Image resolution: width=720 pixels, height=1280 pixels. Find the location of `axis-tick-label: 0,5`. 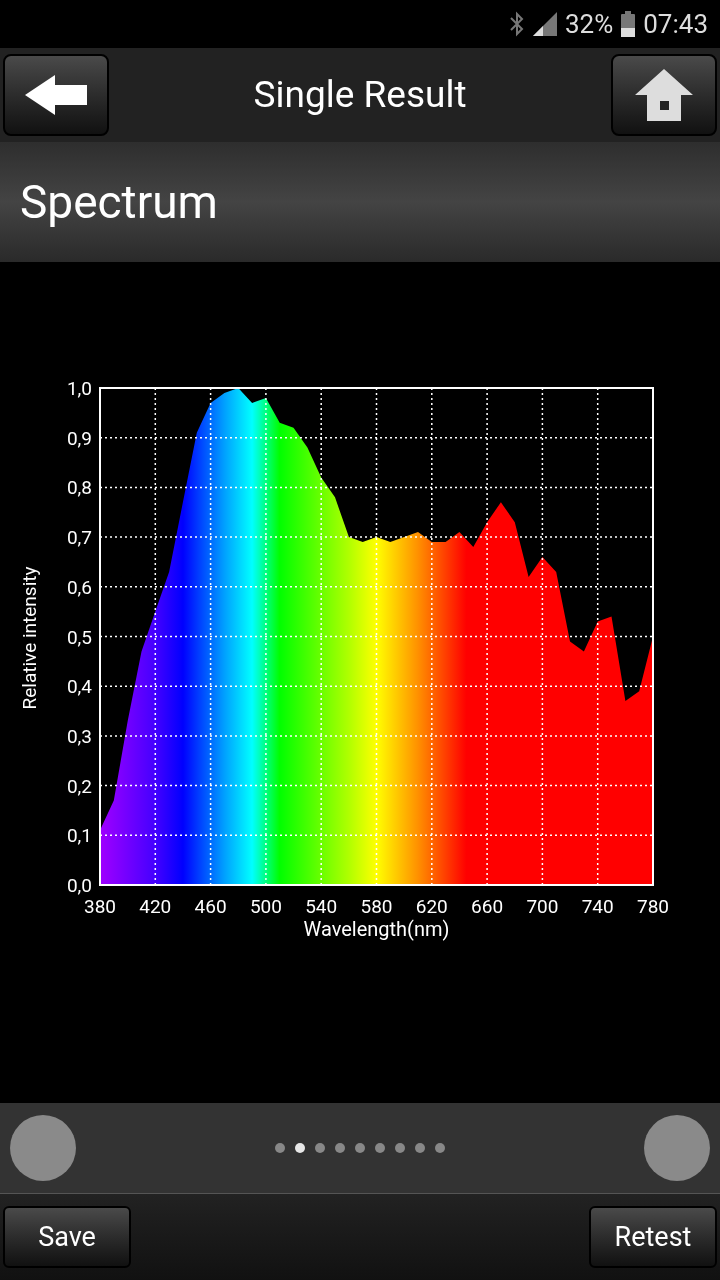

axis-tick-label: 0,5 is located at coordinates (79, 637).